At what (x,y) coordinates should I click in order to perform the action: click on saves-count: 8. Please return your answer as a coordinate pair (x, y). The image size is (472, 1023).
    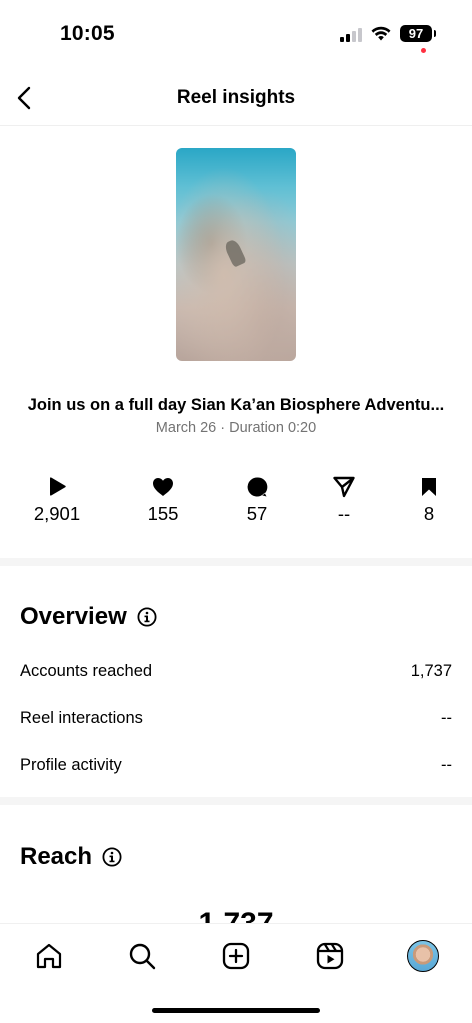
    Looking at the image, I should click on (429, 513).